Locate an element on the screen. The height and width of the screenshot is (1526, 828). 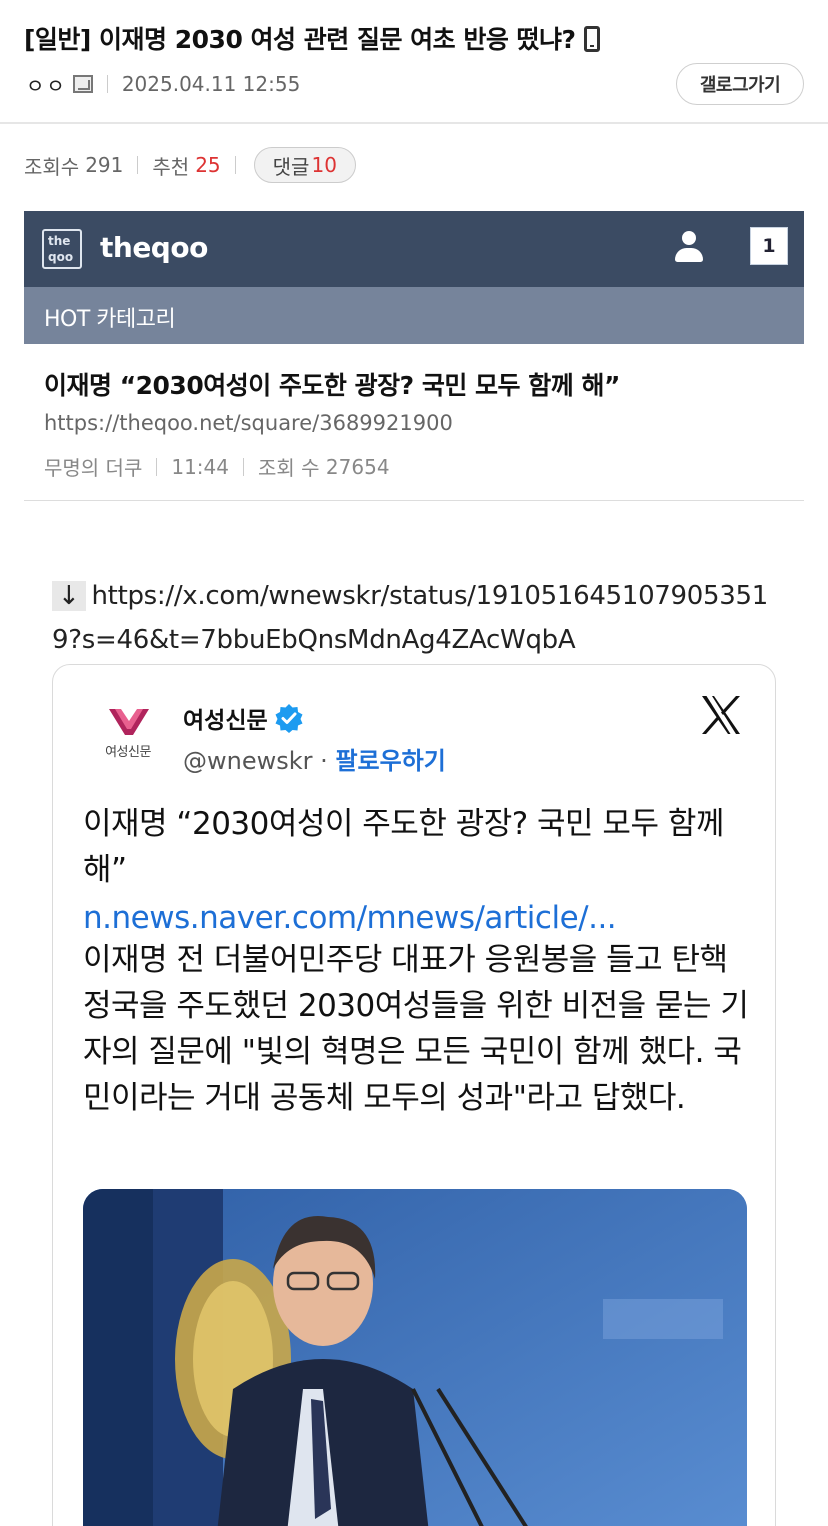
theqoo-logo-icon: the qoo is located at coordinates (62, 249).